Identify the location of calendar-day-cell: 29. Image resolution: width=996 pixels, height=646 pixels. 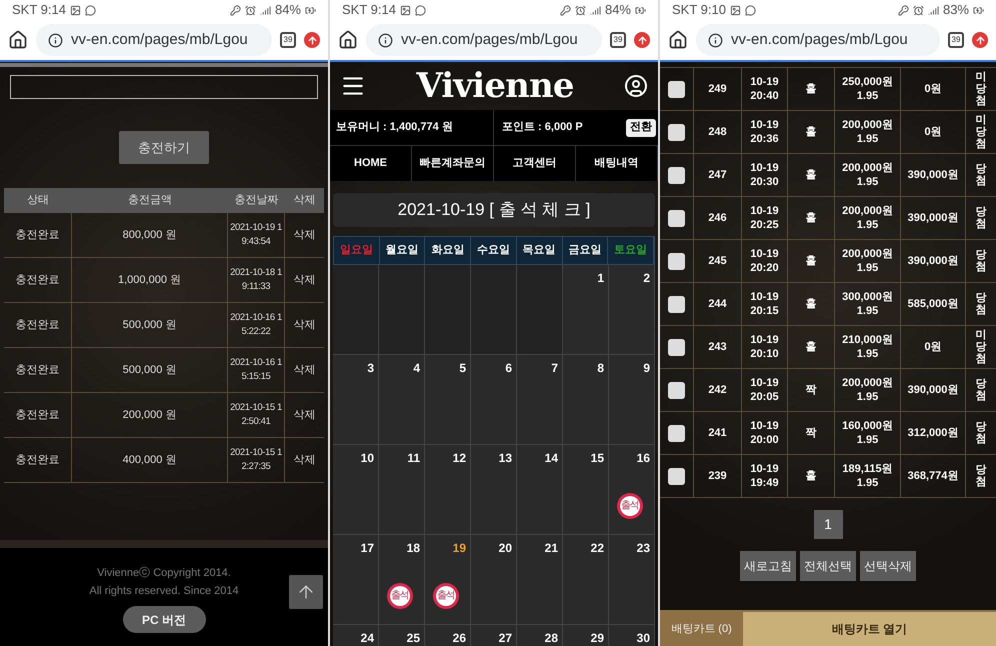
(586, 635).